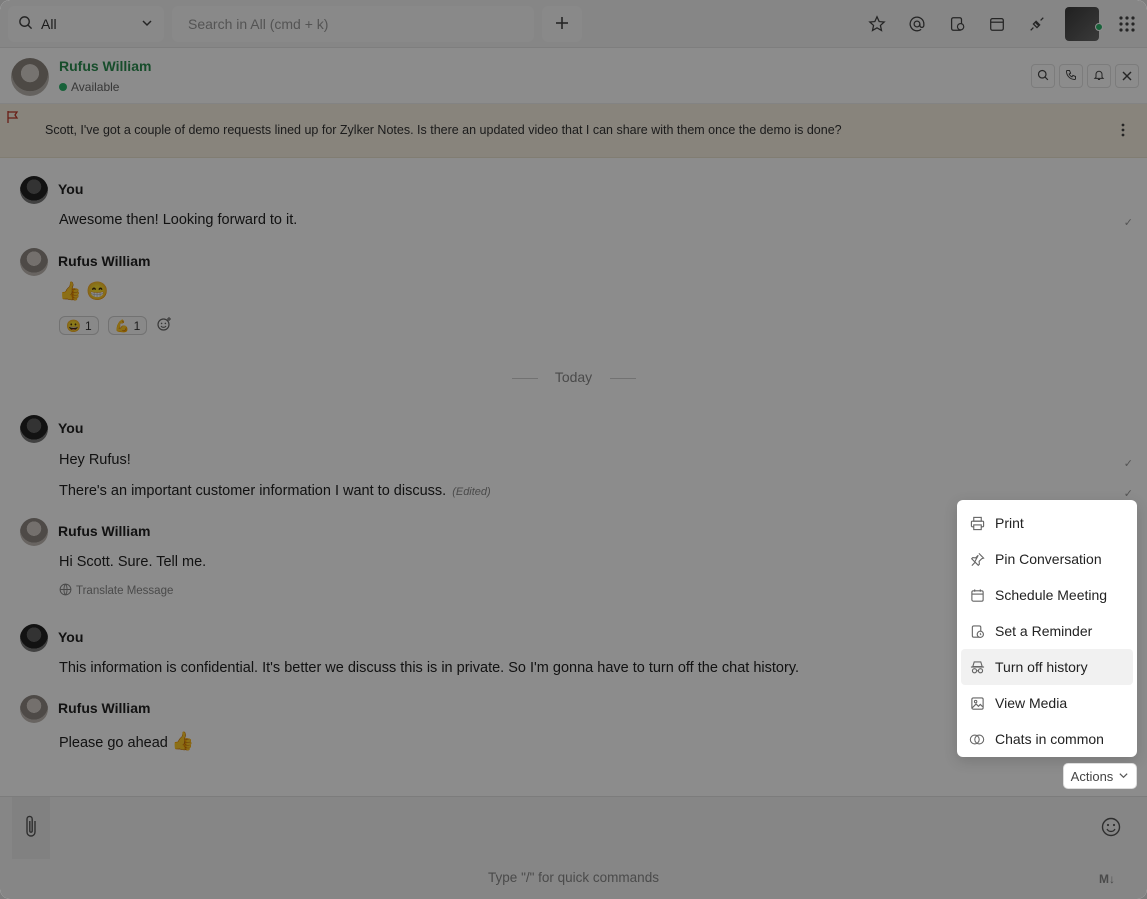 This screenshot has width=1147, height=899. What do you see at coordinates (1107, 879) in the screenshot?
I see `markdown-toggle: M↓` at bounding box center [1107, 879].